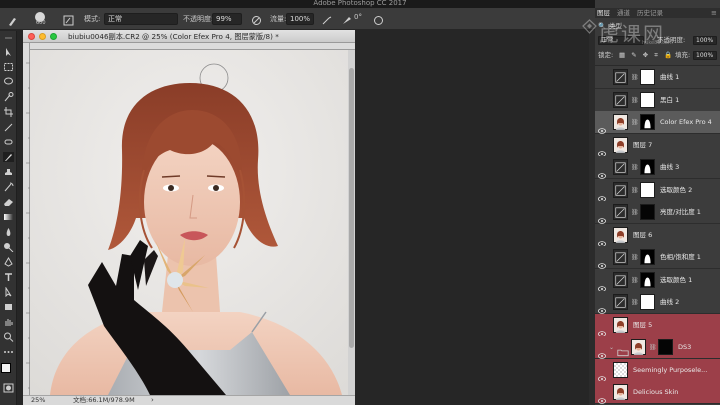 The width and height of the screenshot is (720, 405). Describe the element at coordinates (669, 77) in the screenshot. I see `layer-name: 曲线 1` at that location.